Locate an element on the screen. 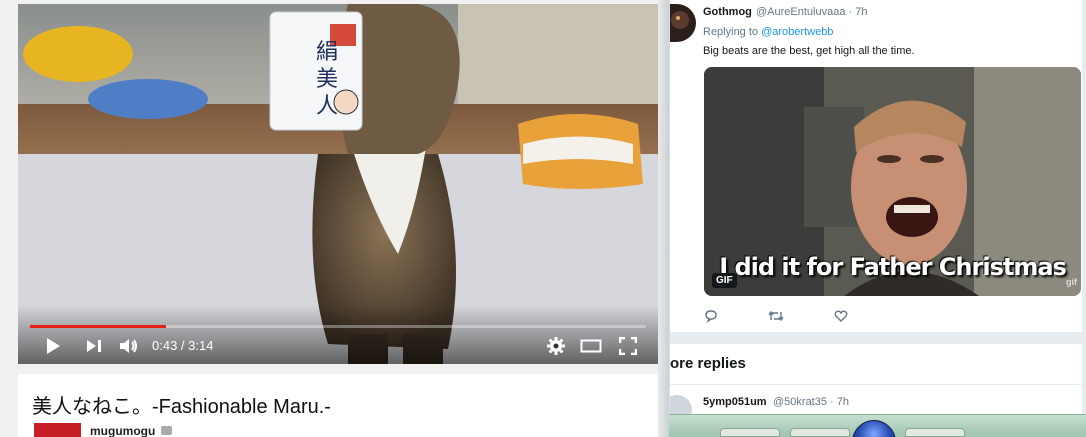  gif-caption: I did it for Father Christmas is located at coordinates (893, 267).